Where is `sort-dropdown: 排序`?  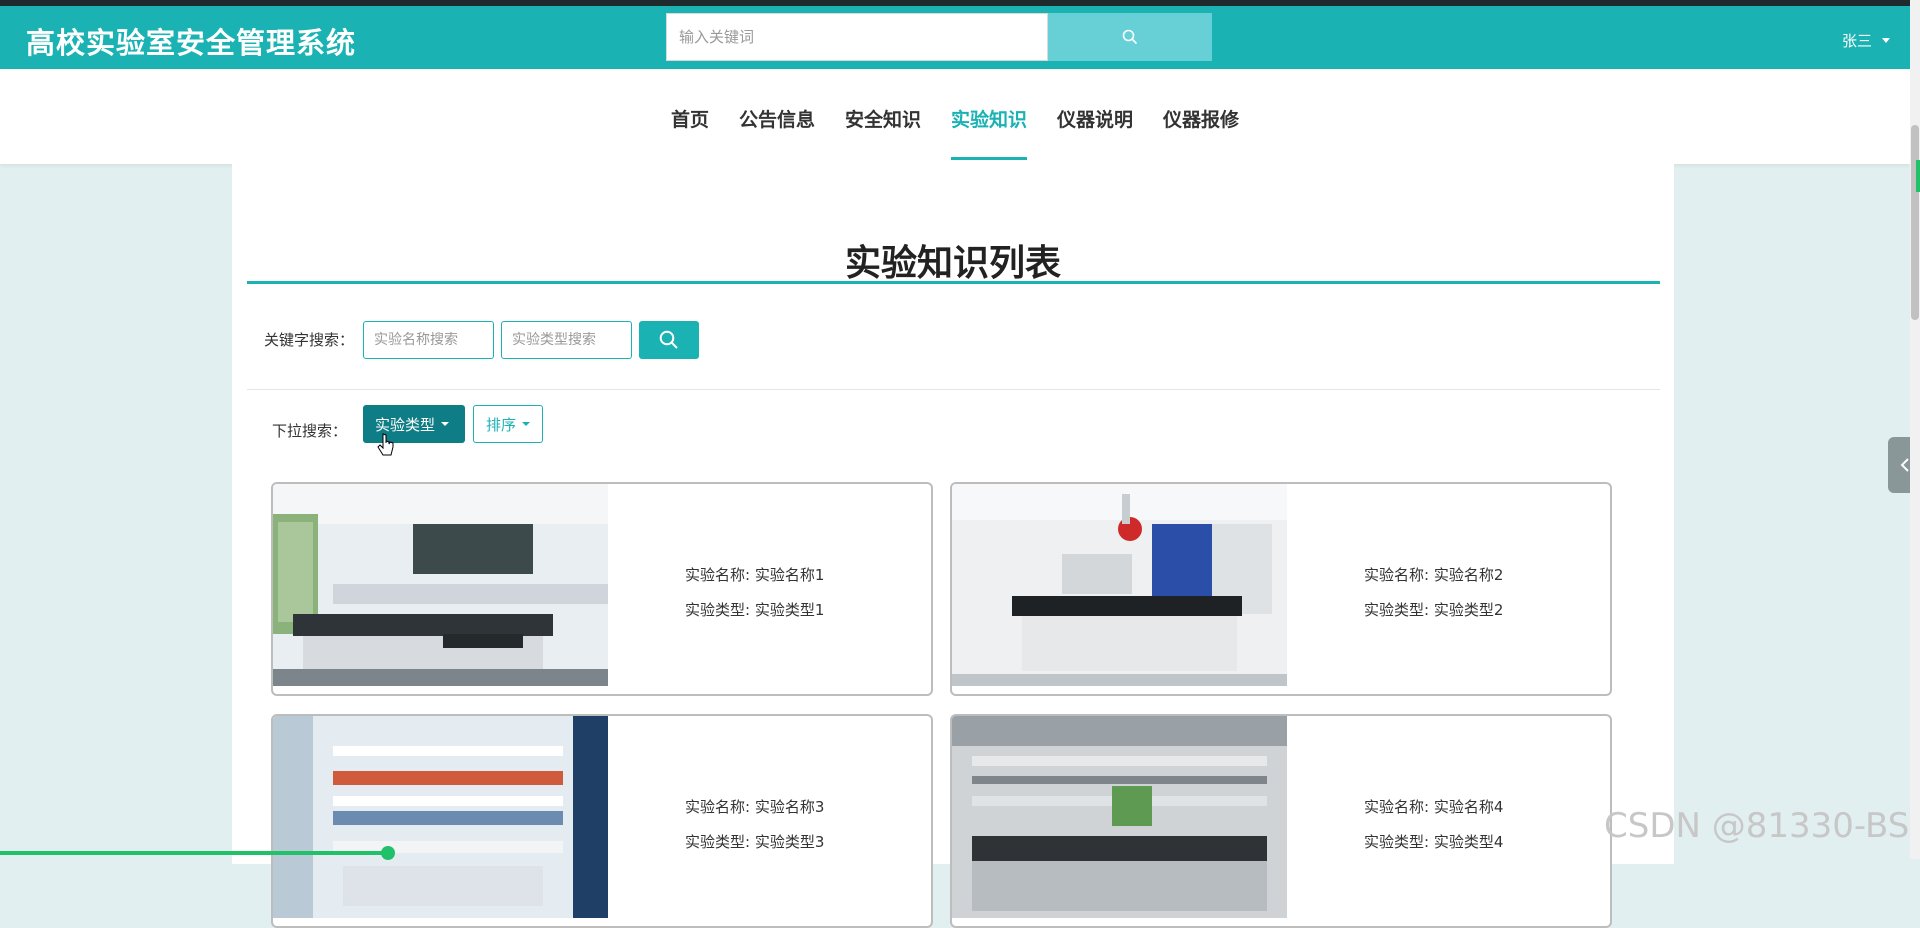
sort-dropdown: 排序 is located at coordinates (508, 424).